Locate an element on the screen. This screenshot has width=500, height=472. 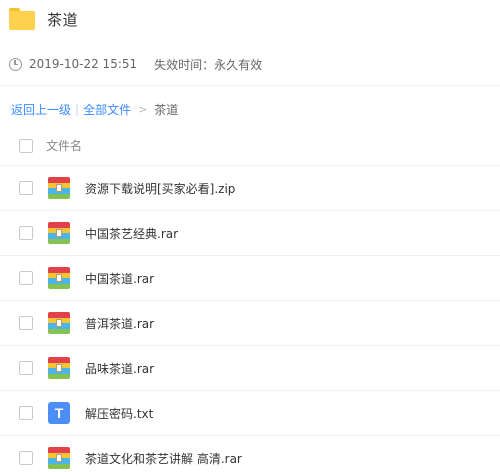
file-row: 资源下载说明[买家必看].zip is located at coordinates (250, 188).